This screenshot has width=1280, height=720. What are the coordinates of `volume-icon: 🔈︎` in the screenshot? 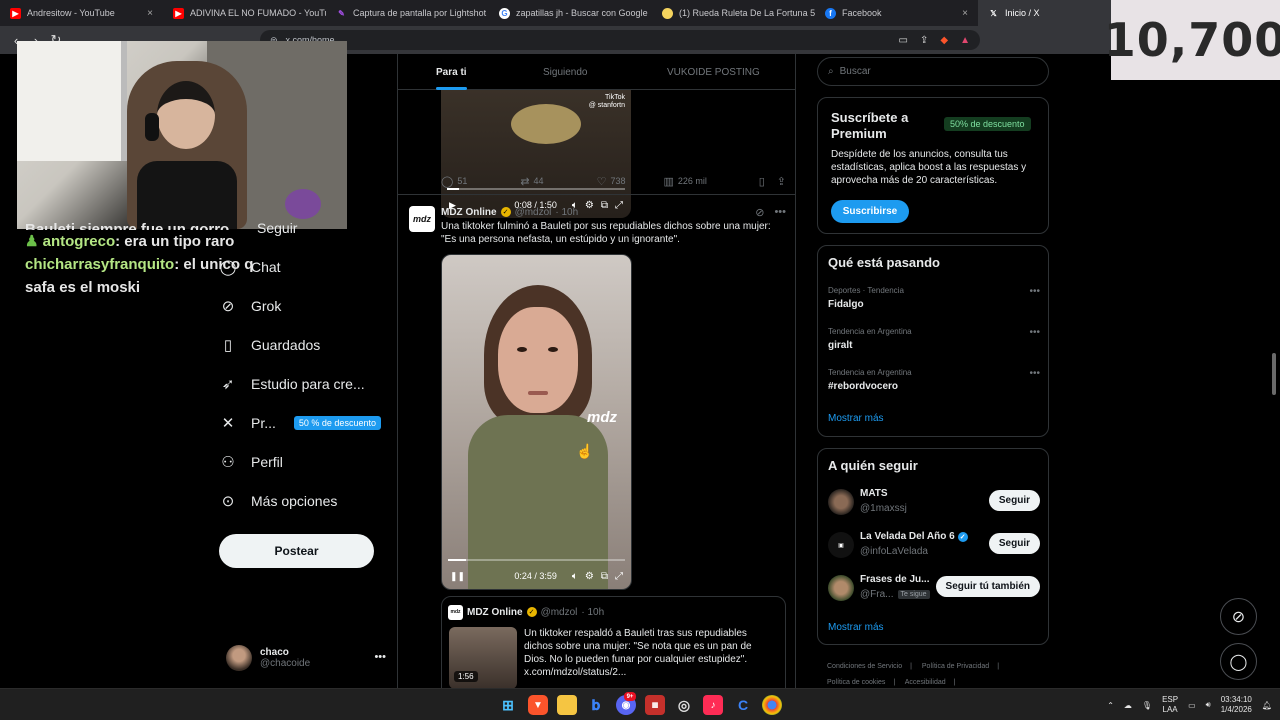 It's located at (575, 576).